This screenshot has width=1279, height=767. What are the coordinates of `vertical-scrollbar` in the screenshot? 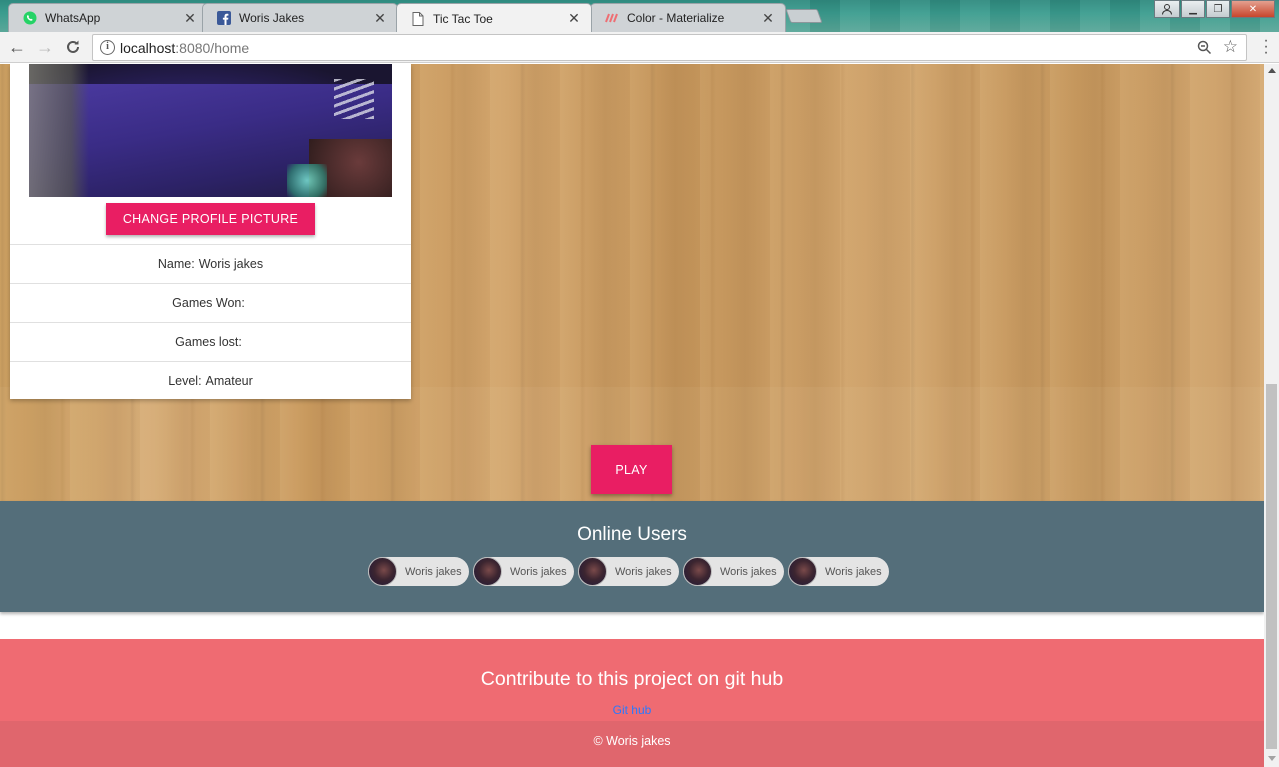 It's located at (1271, 415).